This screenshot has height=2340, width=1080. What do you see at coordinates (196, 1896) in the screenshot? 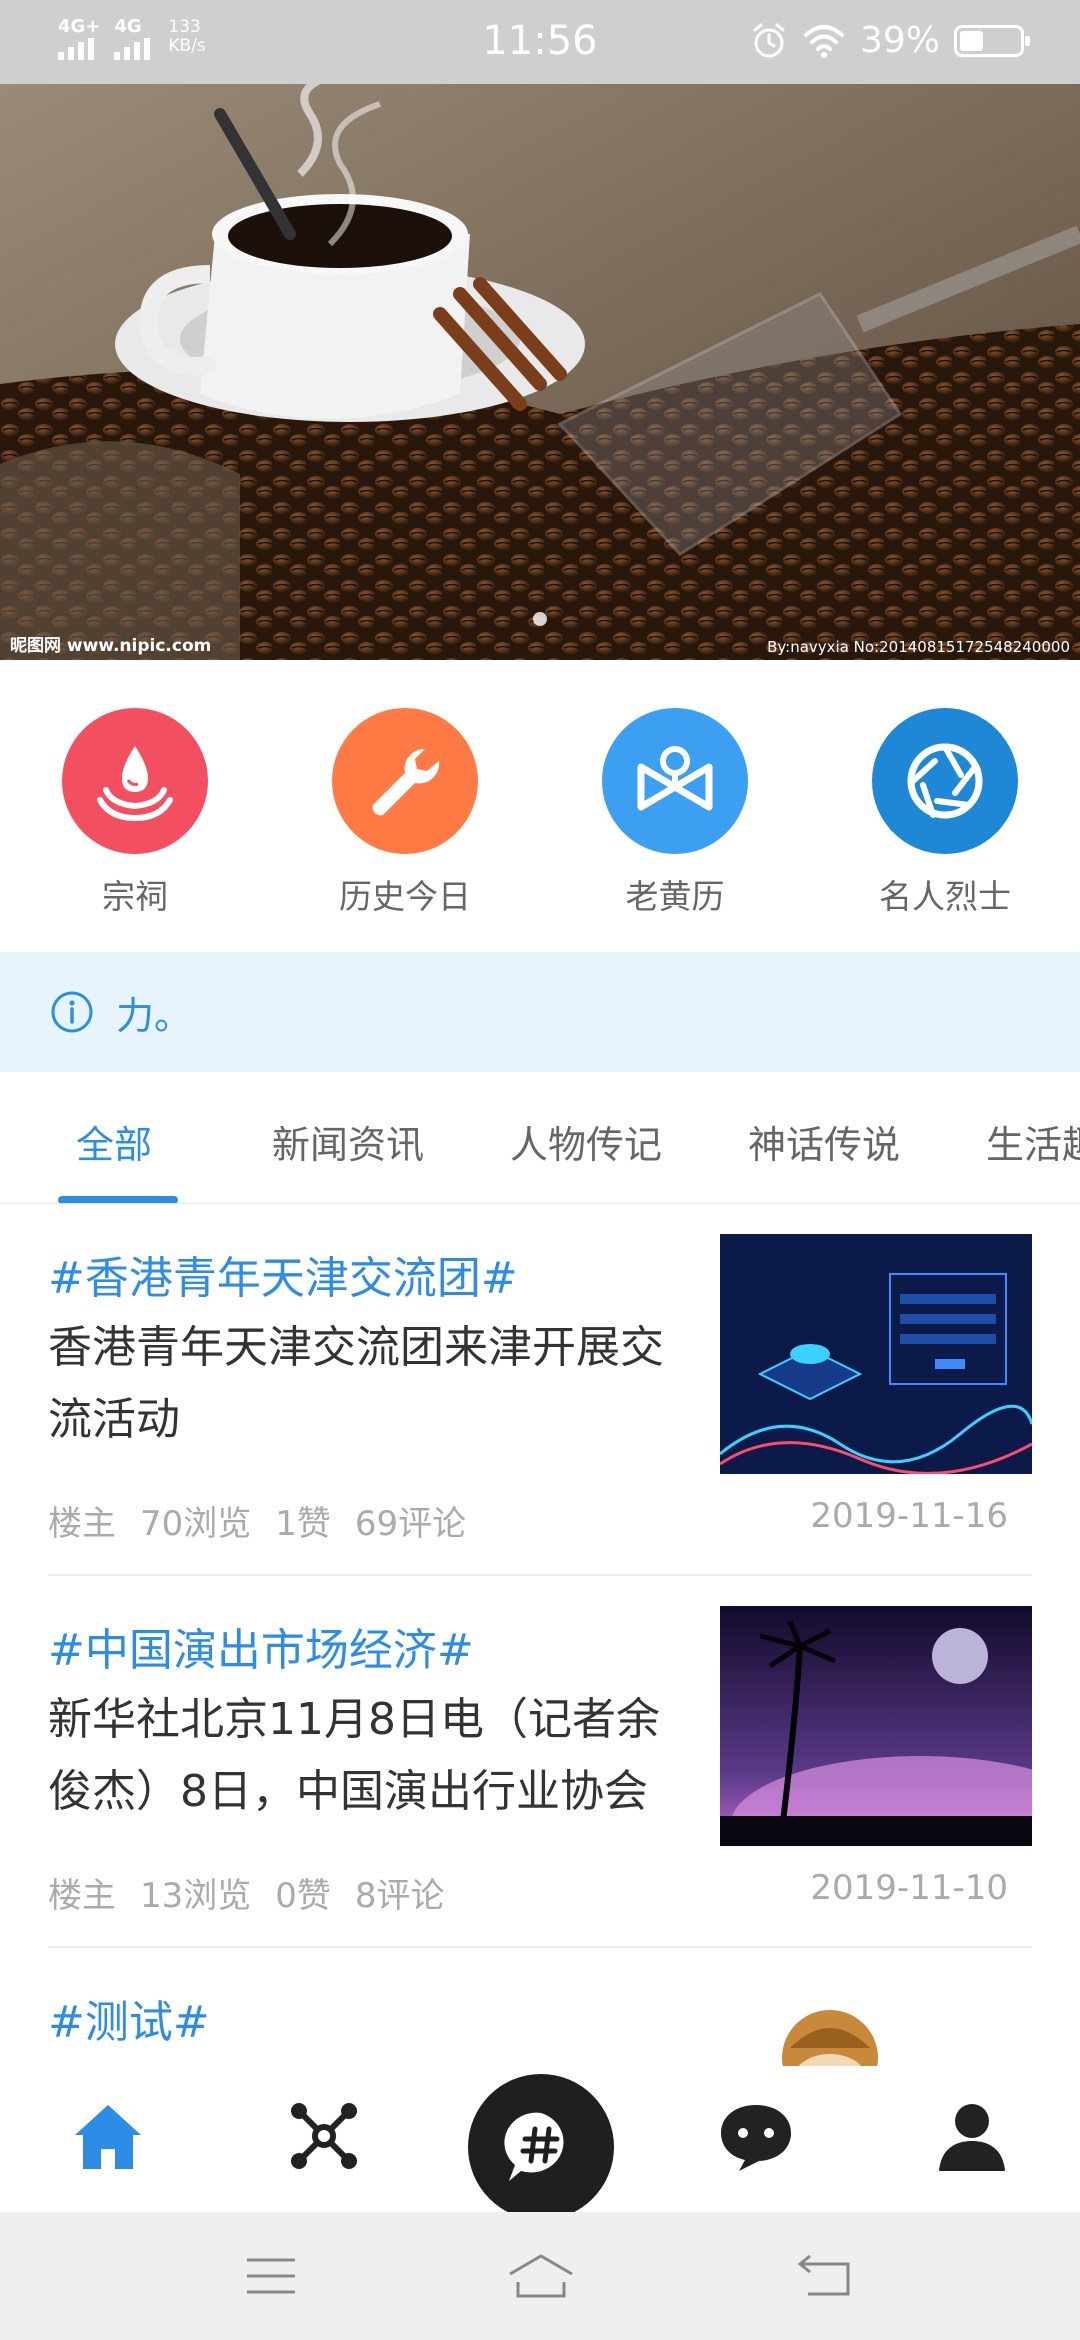
I see `post-views: 13浏览` at bounding box center [196, 1896].